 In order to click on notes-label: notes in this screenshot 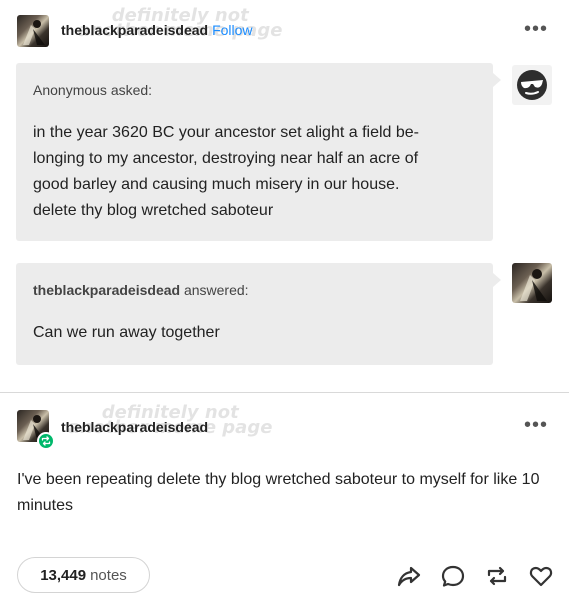, I will do `click(108, 575)`.